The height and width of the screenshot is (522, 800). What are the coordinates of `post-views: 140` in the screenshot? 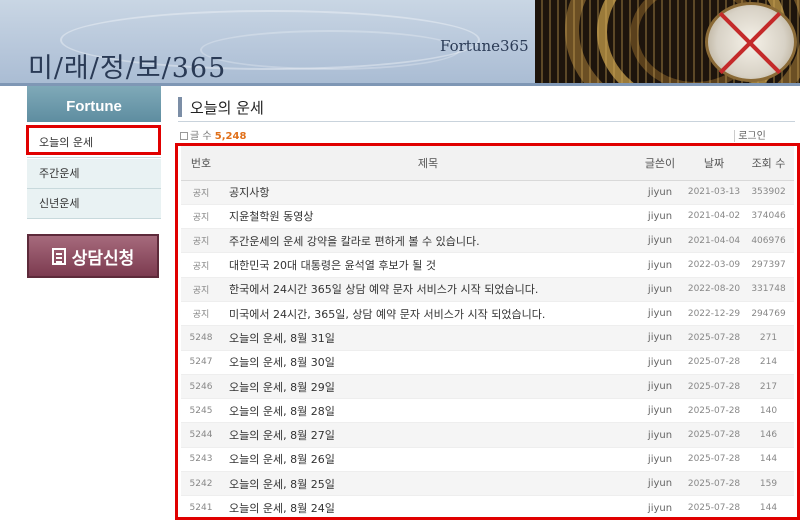 It's located at (768, 411).